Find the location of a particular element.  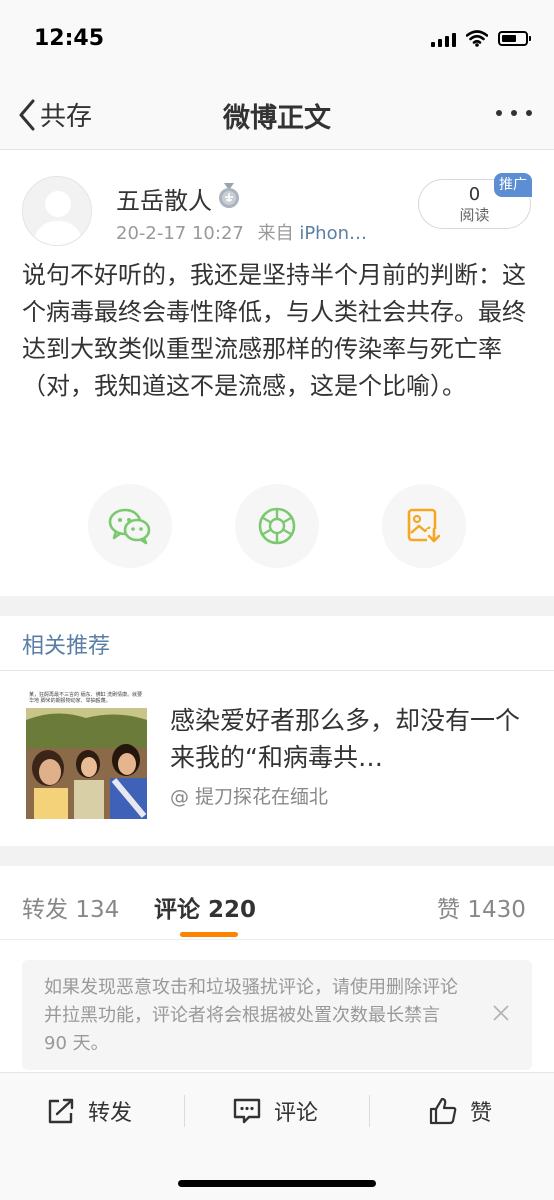

avatar is located at coordinates (57, 211).